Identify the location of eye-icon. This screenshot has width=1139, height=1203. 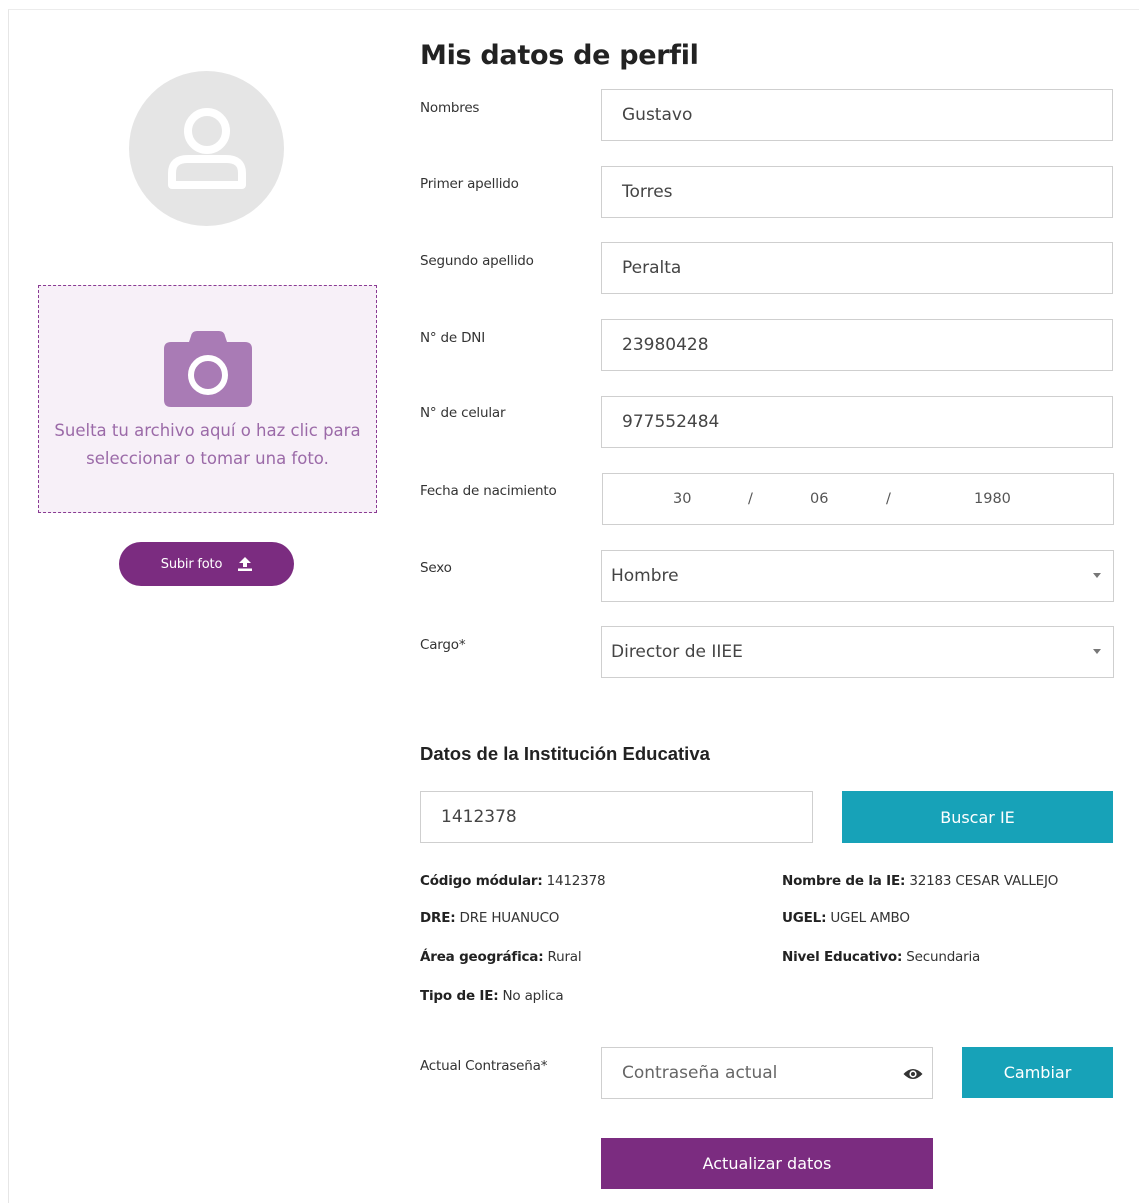
(913, 1074).